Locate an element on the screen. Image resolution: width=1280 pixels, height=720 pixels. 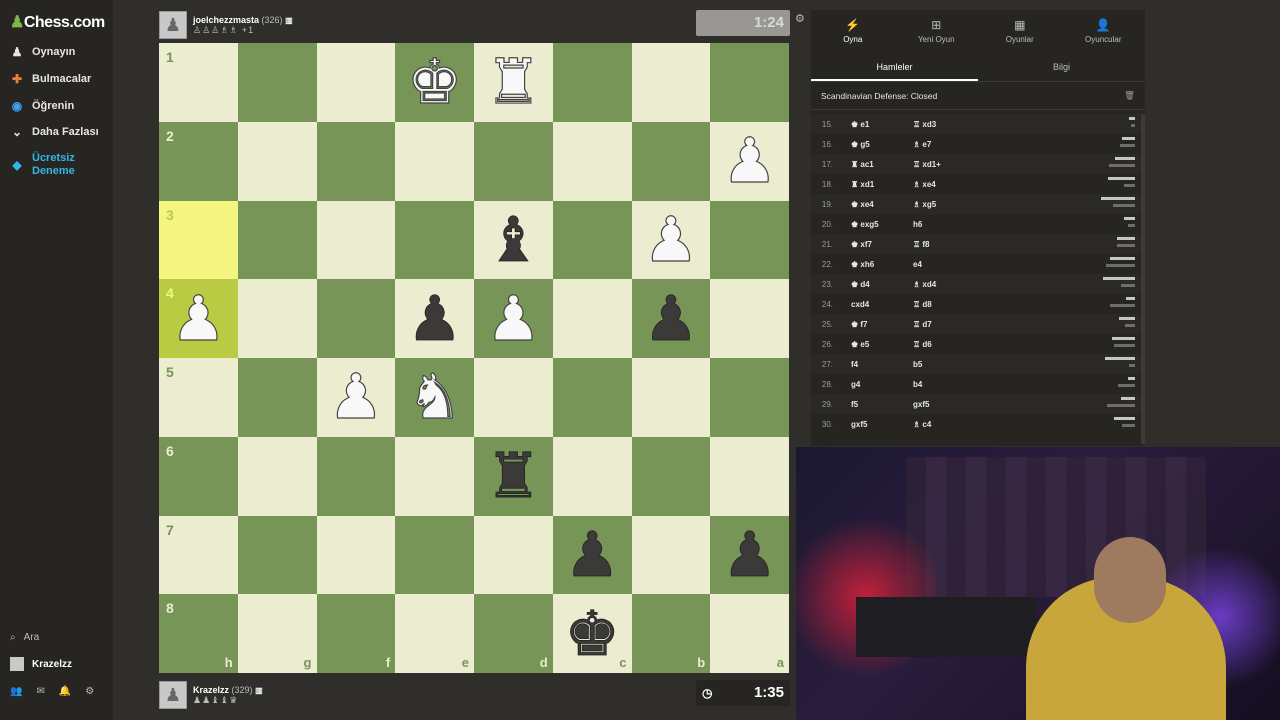
black-move: ♖ f8 is located at coordinates (932, 244).